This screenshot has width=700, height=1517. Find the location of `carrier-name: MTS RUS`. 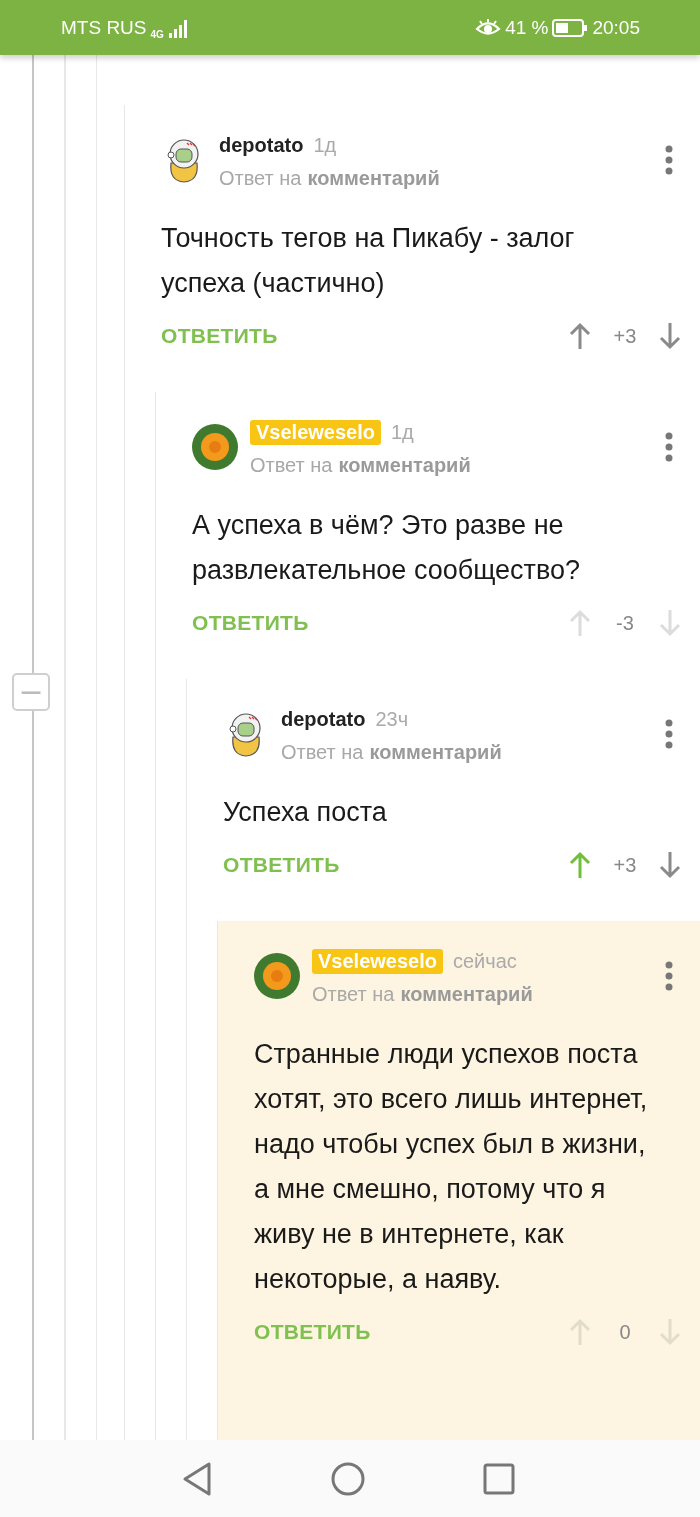

carrier-name: MTS RUS is located at coordinates (104, 27).